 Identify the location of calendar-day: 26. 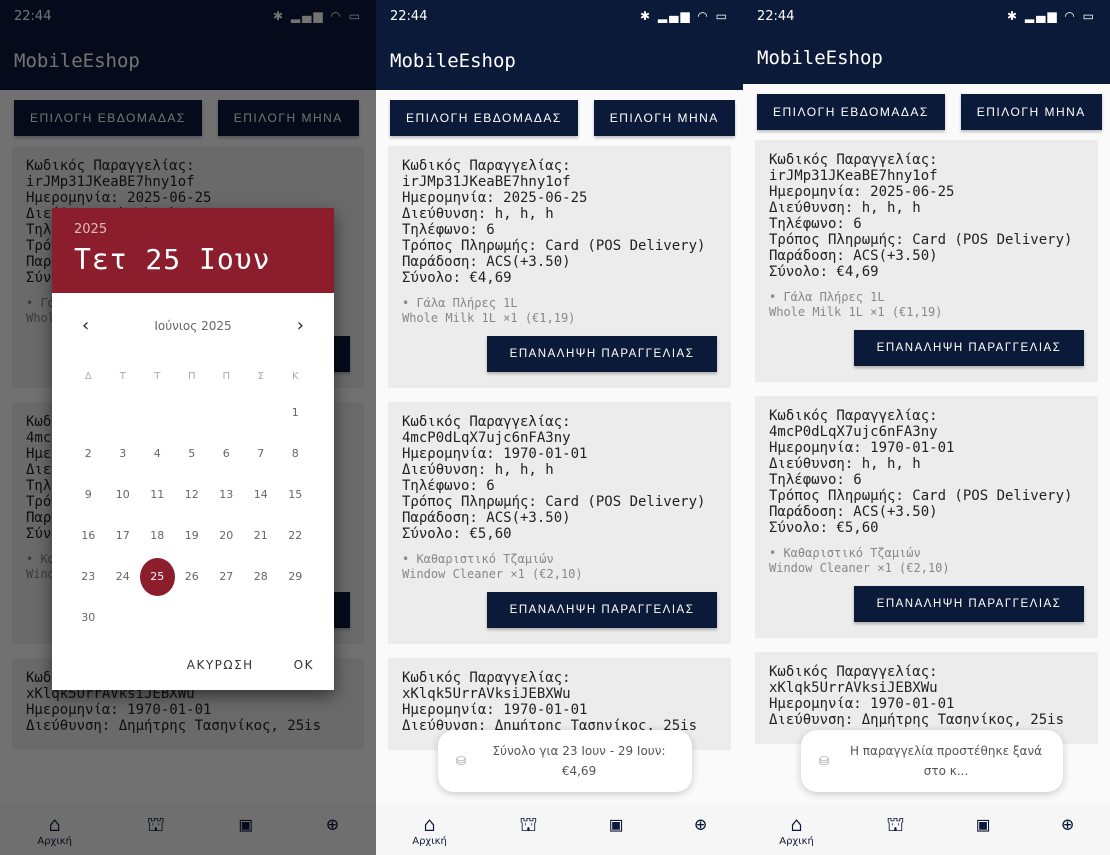
(192, 576).